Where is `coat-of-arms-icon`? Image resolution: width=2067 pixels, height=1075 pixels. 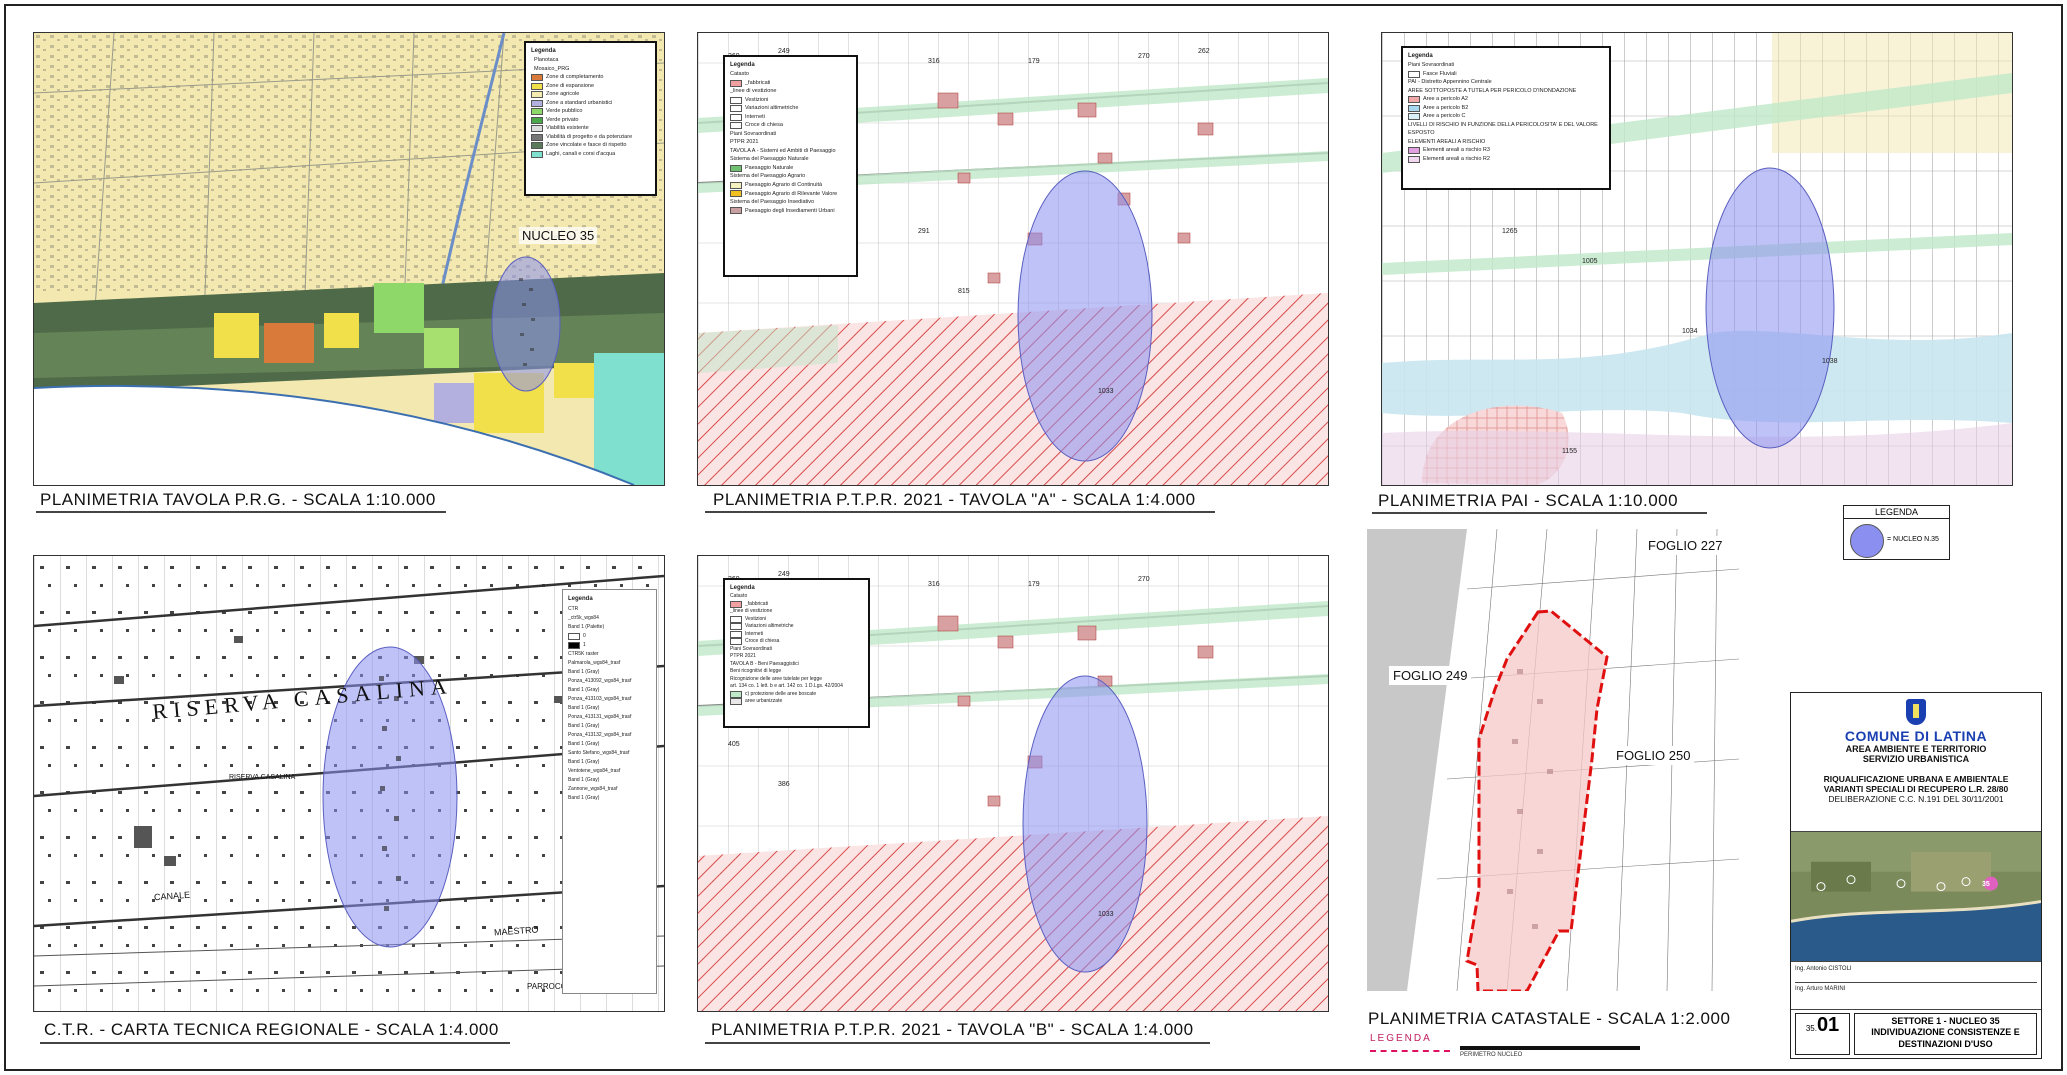 coat-of-arms-icon is located at coordinates (1916, 712).